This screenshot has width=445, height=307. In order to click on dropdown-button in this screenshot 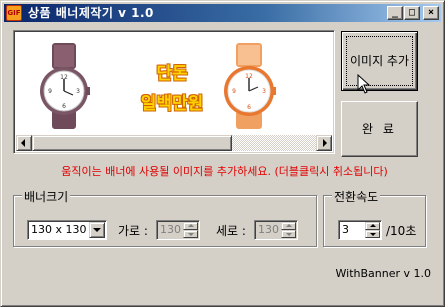, I will do `click(97, 230)`.